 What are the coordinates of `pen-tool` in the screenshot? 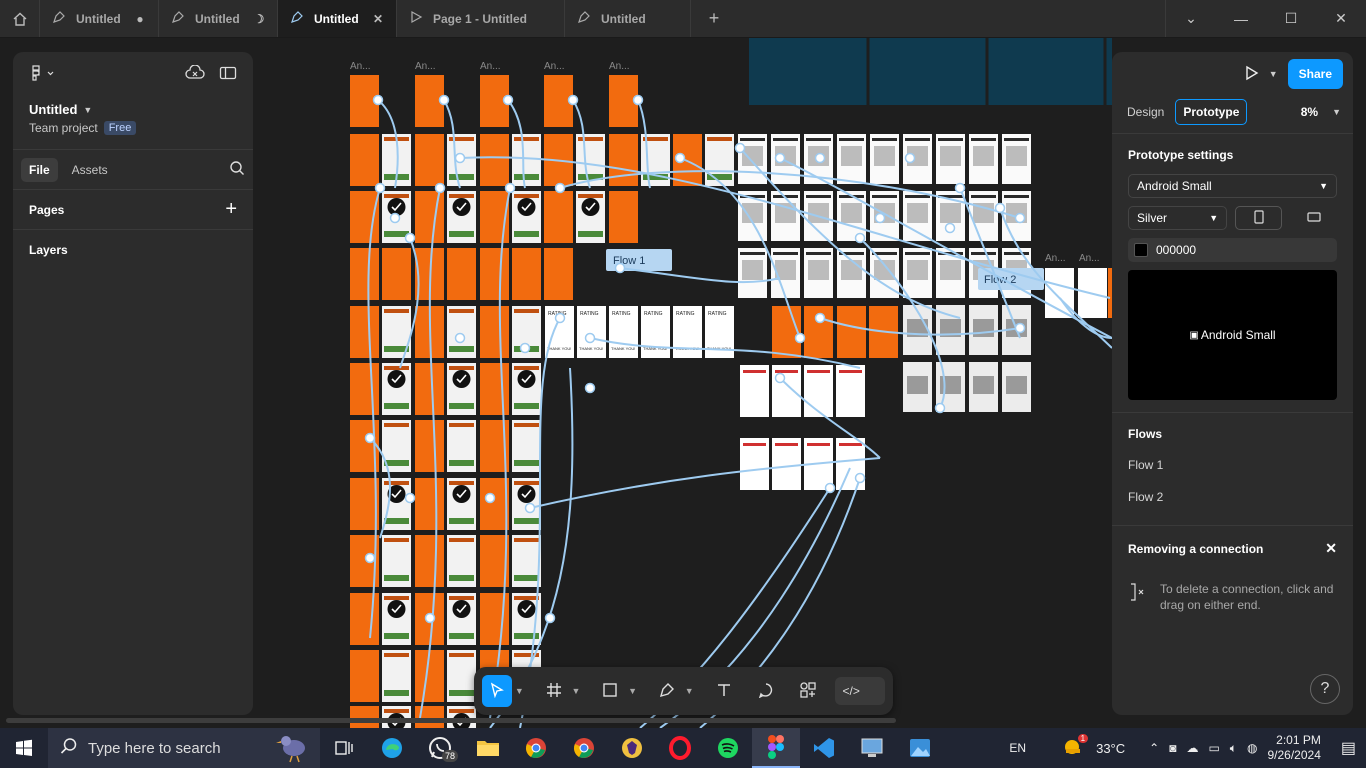 It's located at (667, 691).